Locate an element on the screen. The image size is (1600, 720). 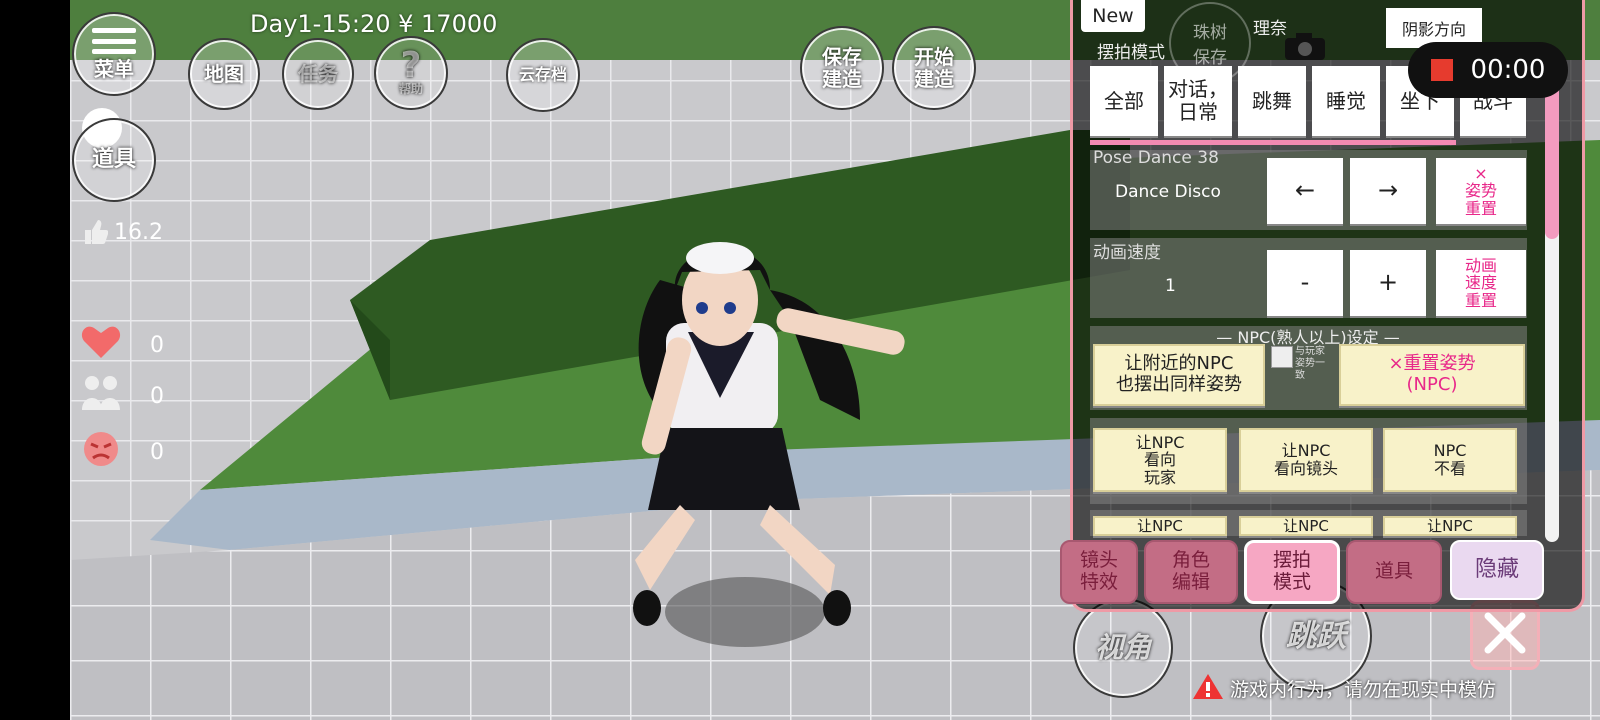
hamburger-icon is located at coordinates (114, 41).